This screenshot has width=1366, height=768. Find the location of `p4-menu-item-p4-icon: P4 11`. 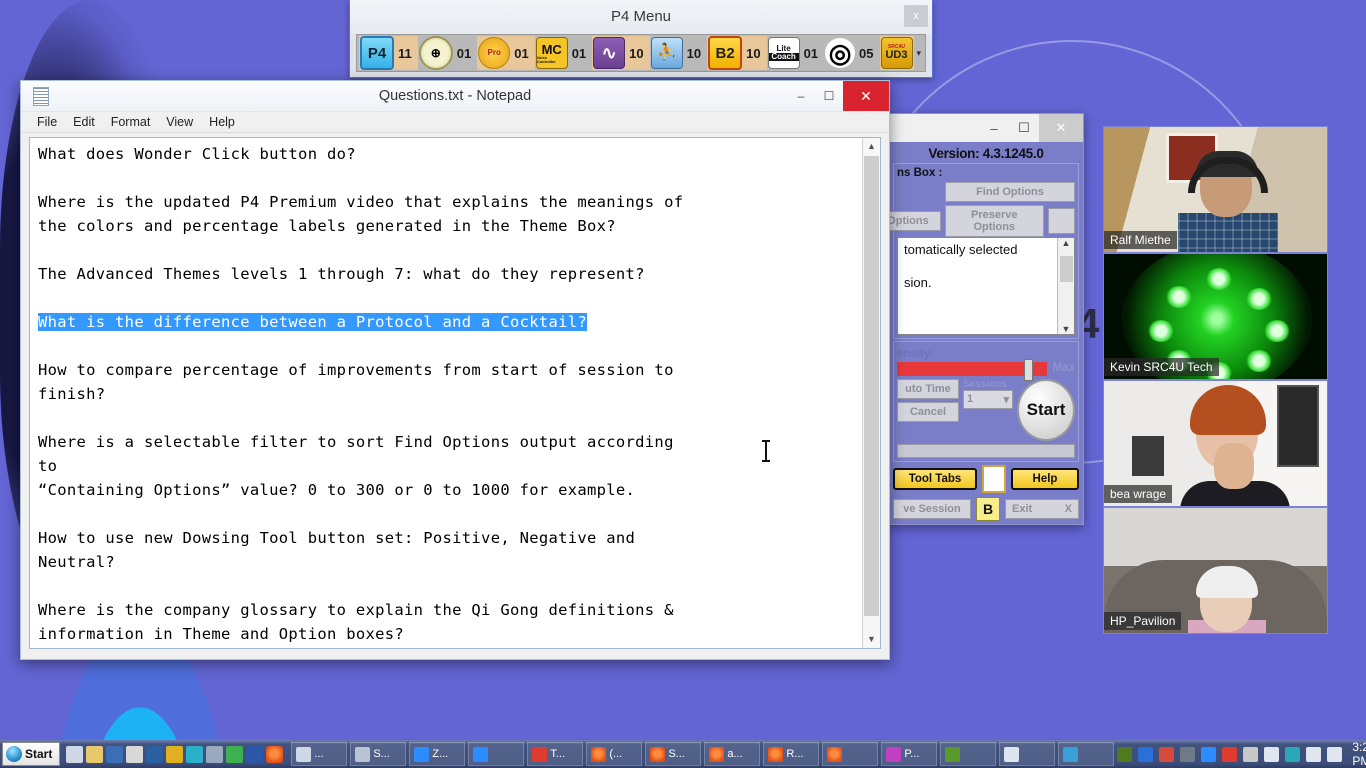

p4-menu-item-p4-icon: P4 11 is located at coordinates (388, 53).